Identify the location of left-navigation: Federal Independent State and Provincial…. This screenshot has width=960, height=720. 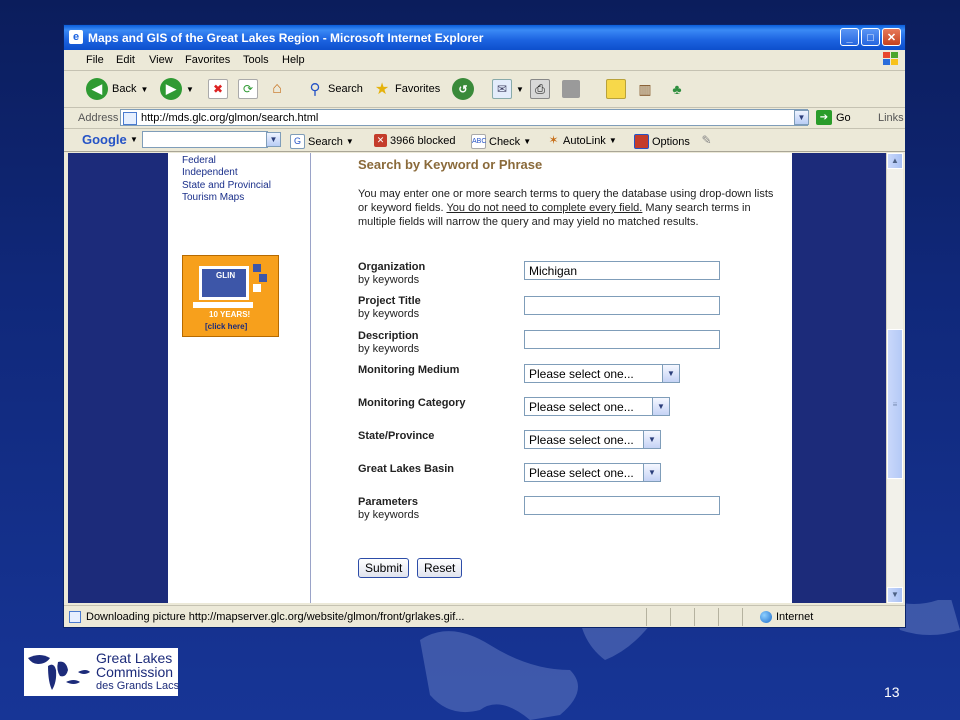
(239, 378).